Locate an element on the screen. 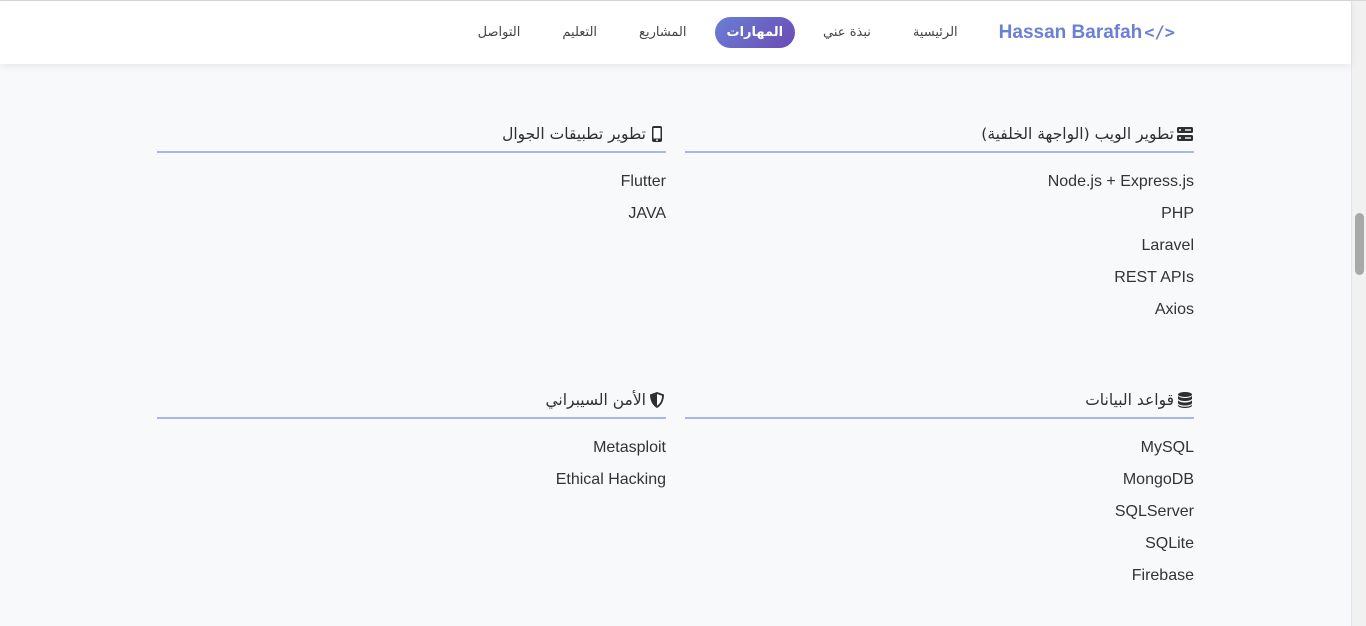  shield-icon is located at coordinates (657, 400).